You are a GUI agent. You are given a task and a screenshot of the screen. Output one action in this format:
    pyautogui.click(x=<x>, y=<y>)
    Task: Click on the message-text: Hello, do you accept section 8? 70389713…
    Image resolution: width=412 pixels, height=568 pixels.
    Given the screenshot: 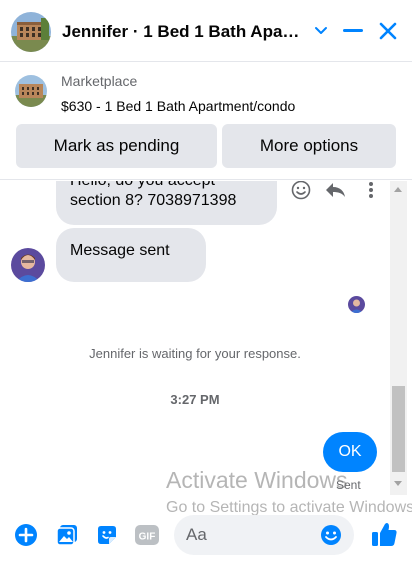 What is the action you would take?
    pyautogui.click(x=153, y=195)
    